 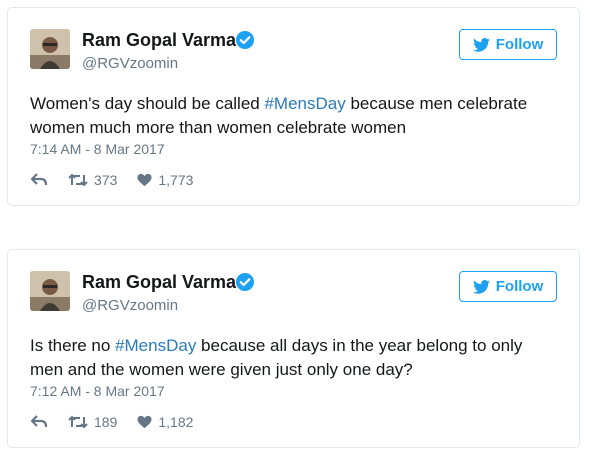 I want to click on tweet-text-start: Women's day should be called, so click(x=147, y=103).